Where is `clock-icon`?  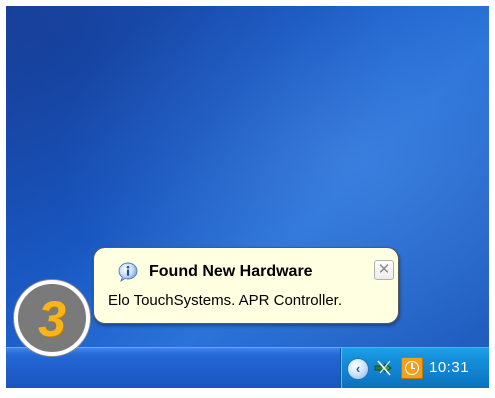 clock-icon is located at coordinates (412, 368).